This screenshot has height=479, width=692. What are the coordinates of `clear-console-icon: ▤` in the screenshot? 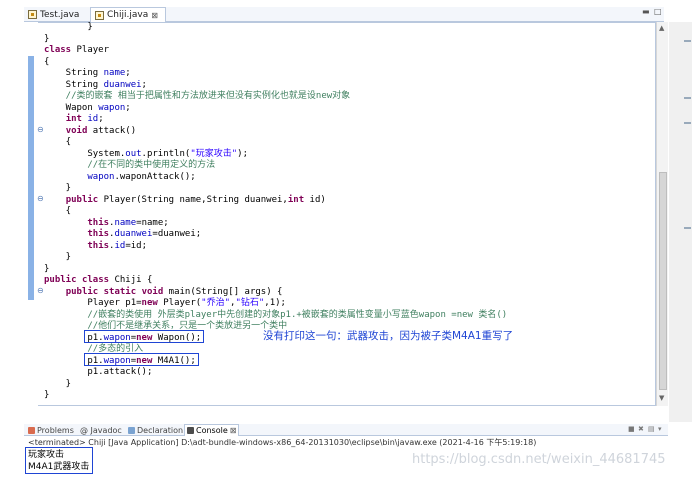 It's located at (652, 429).